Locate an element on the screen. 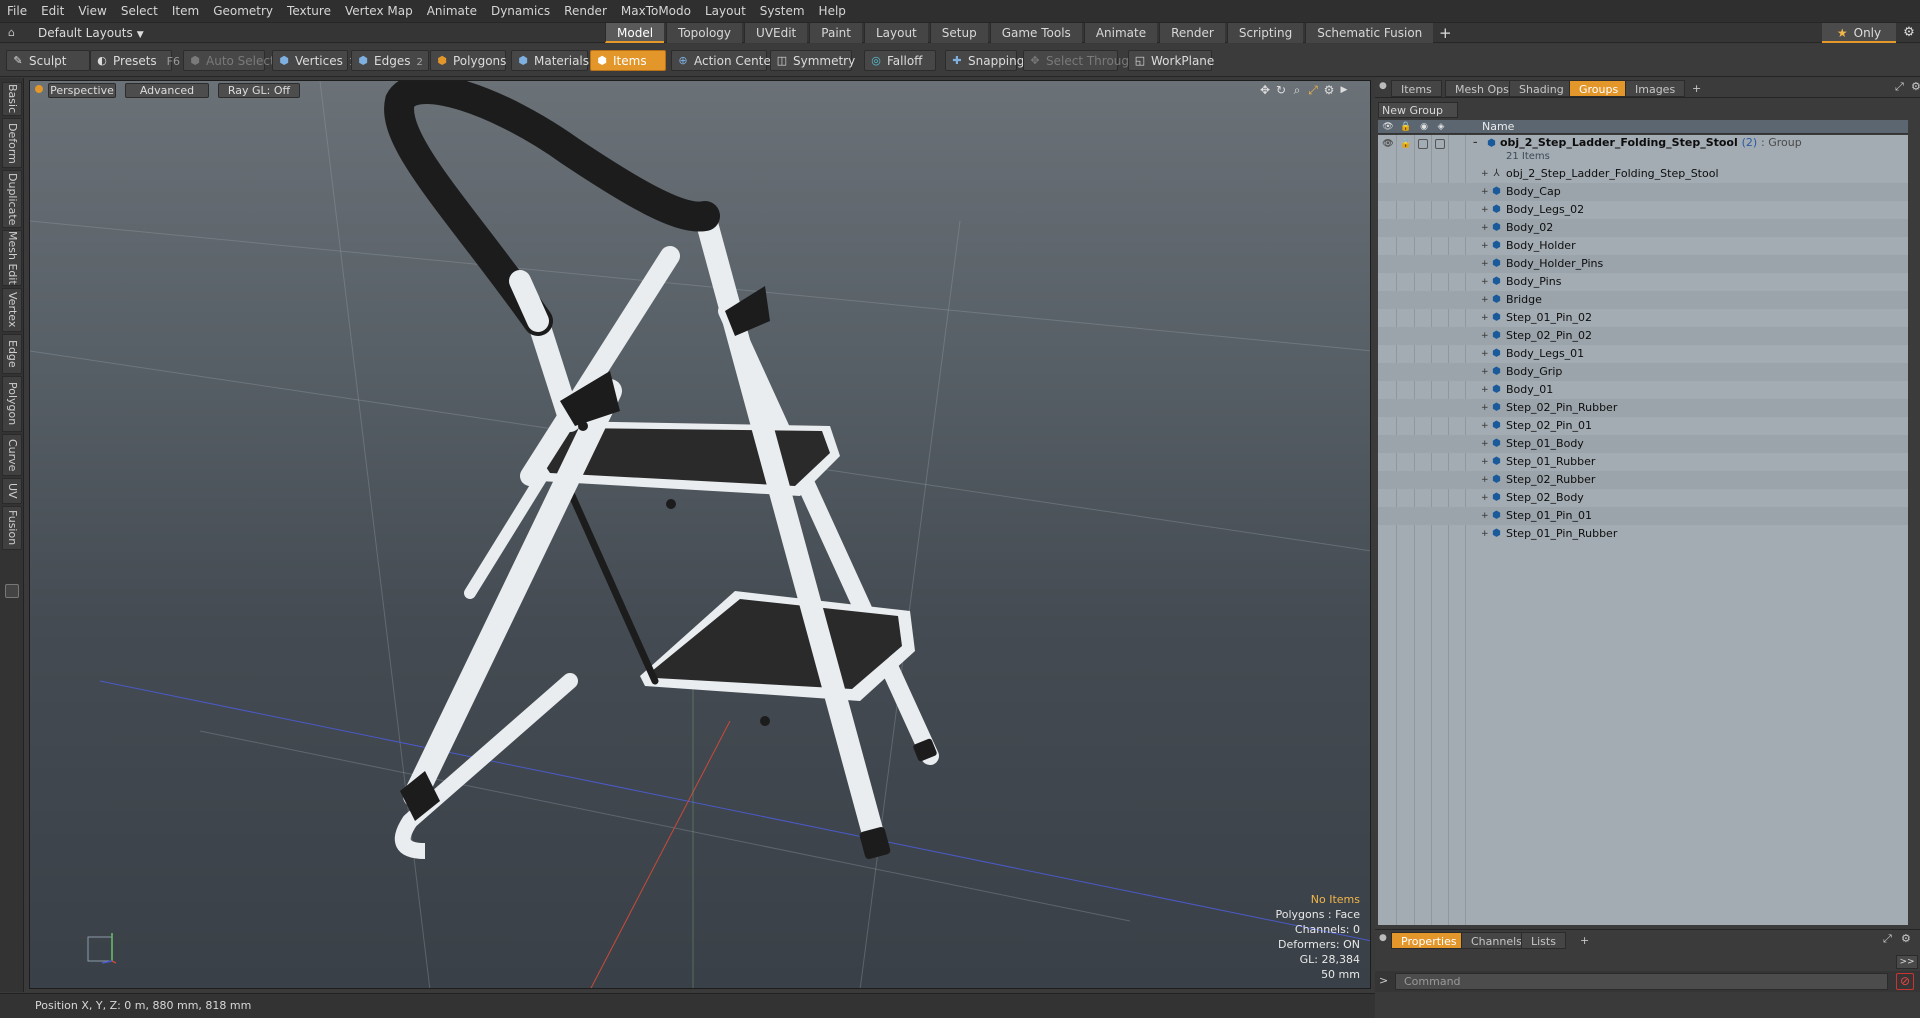 This screenshot has width=1920, height=1018. list-item: + ⬢ Body_02 is located at coordinates (1643, 228).